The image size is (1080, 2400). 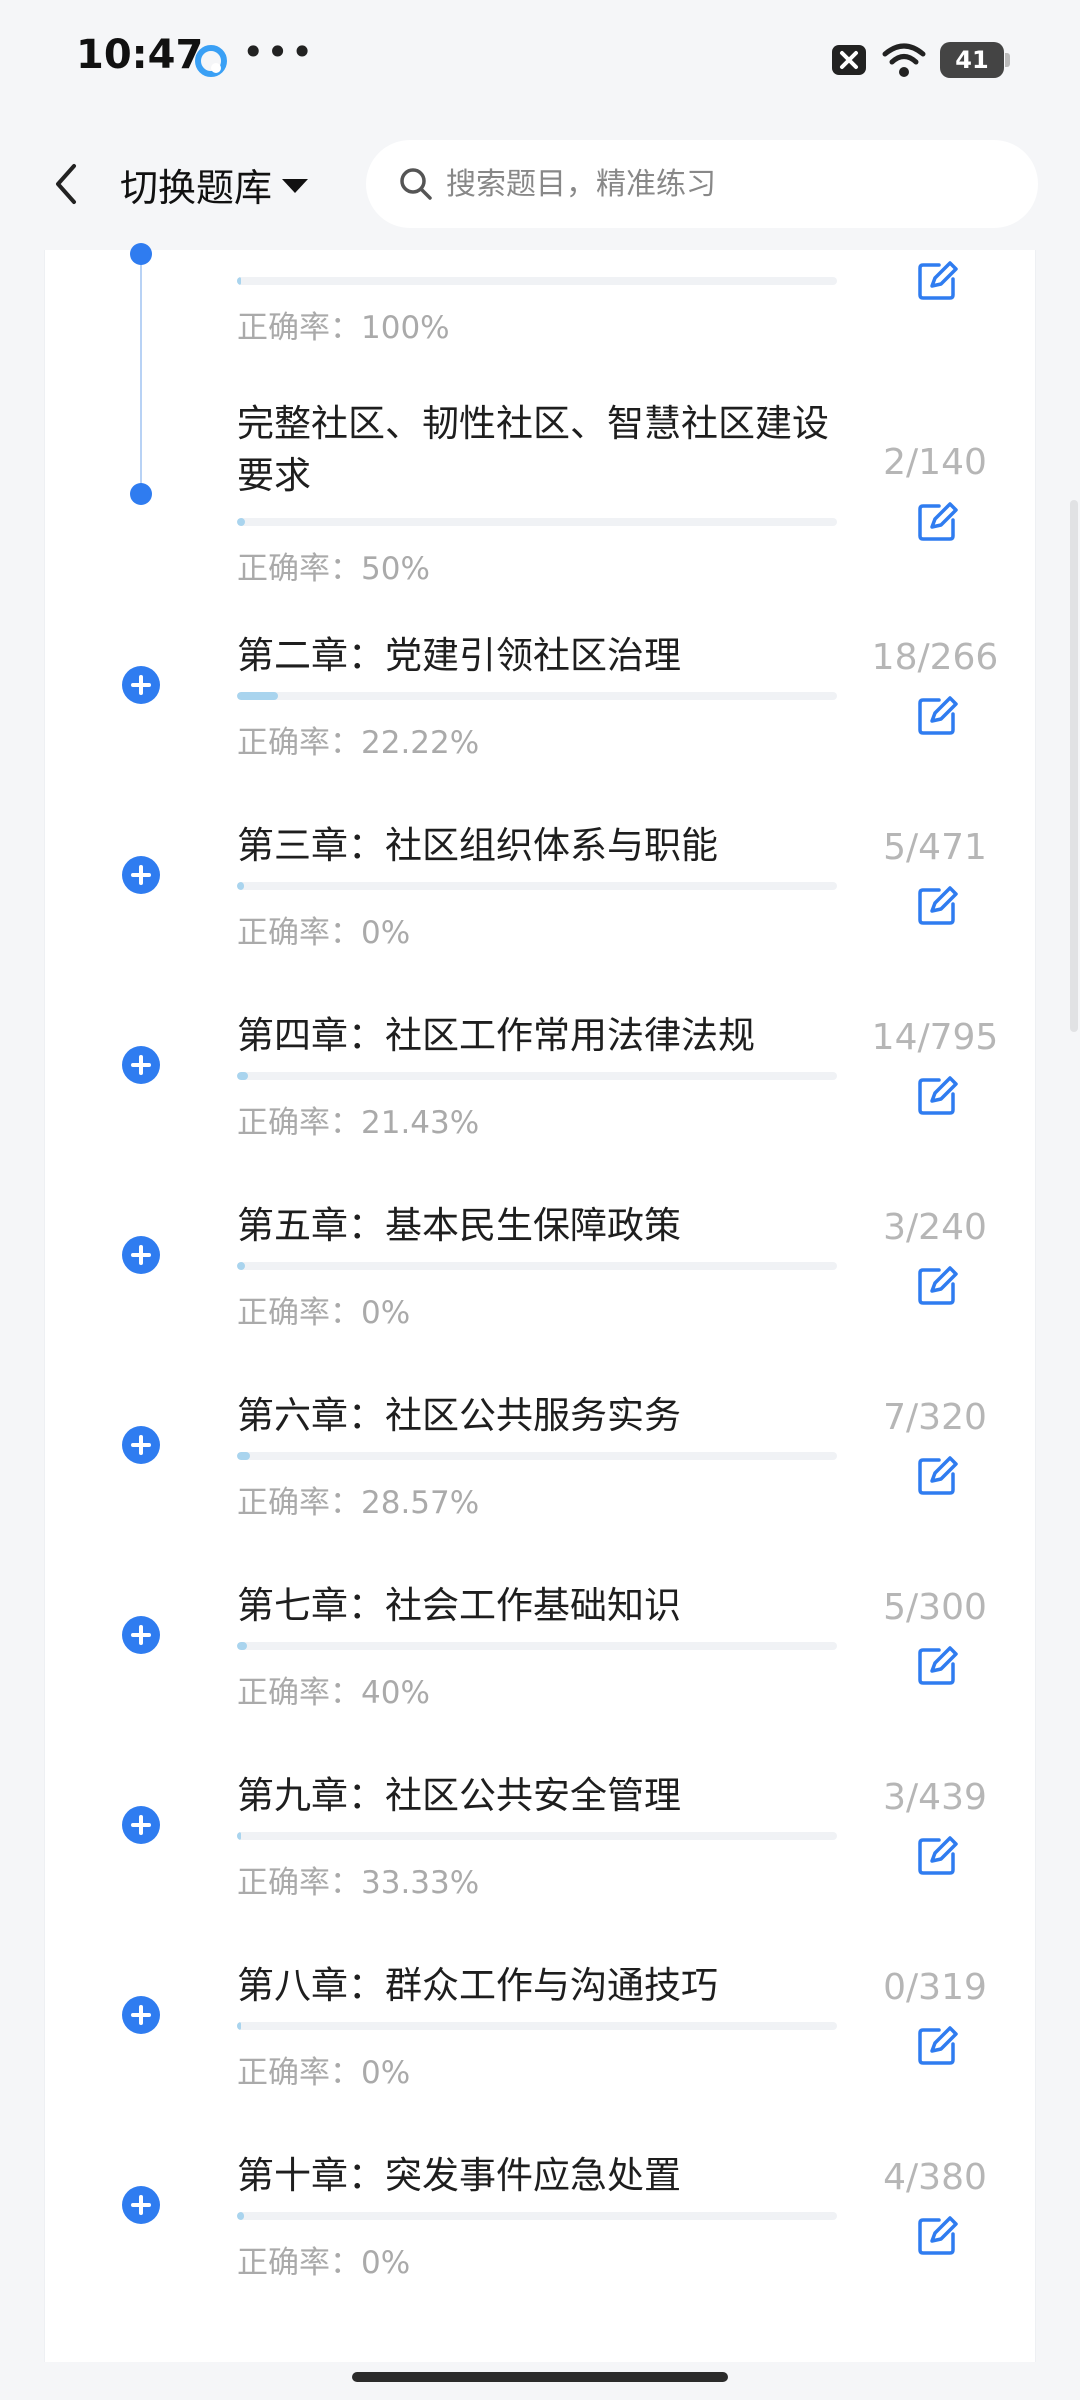 I want to click on scrollbar, so click(x=1074, y=766).